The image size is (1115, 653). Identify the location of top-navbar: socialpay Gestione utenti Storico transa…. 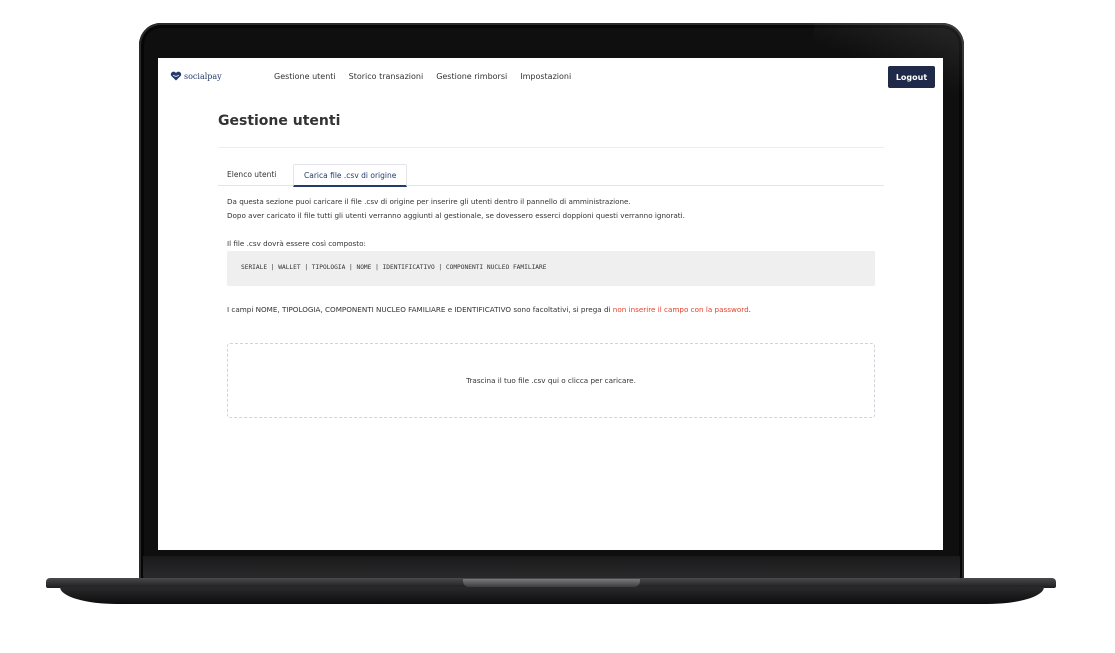
(550, 77).